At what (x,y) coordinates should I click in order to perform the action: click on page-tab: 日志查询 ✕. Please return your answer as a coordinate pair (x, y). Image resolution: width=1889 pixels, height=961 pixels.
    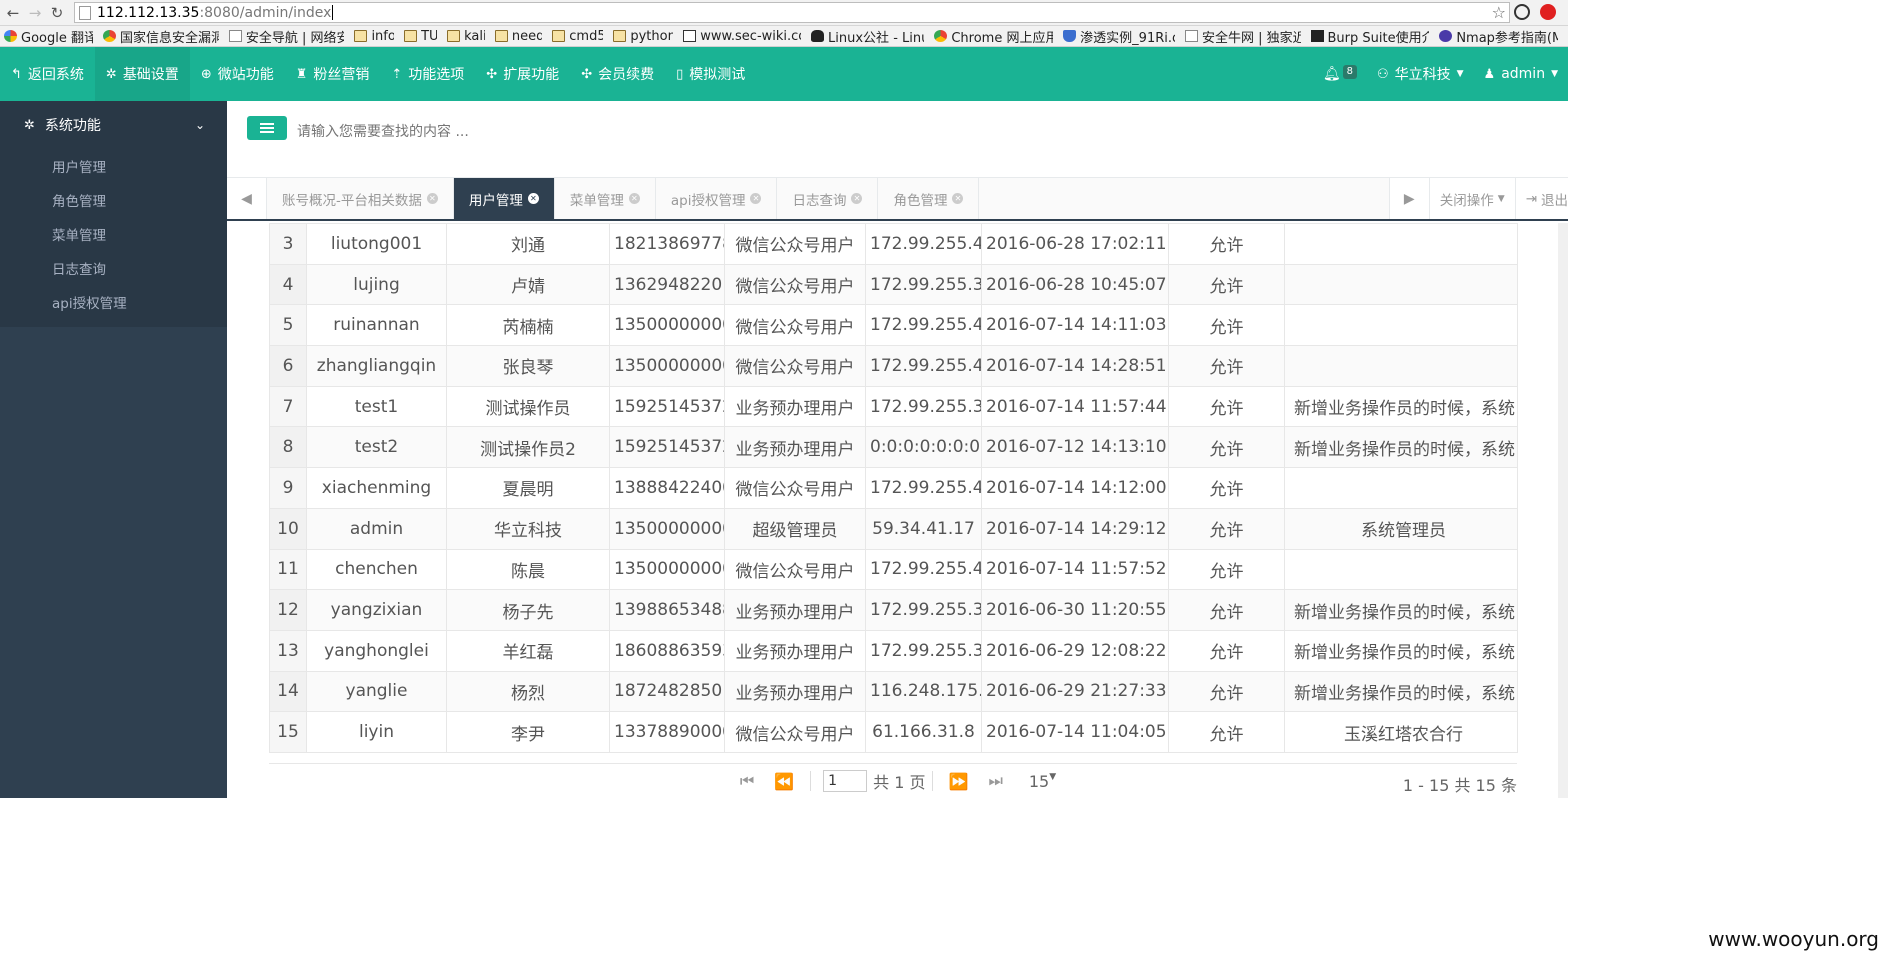
    Looking at the image, I should click on (828, 198).